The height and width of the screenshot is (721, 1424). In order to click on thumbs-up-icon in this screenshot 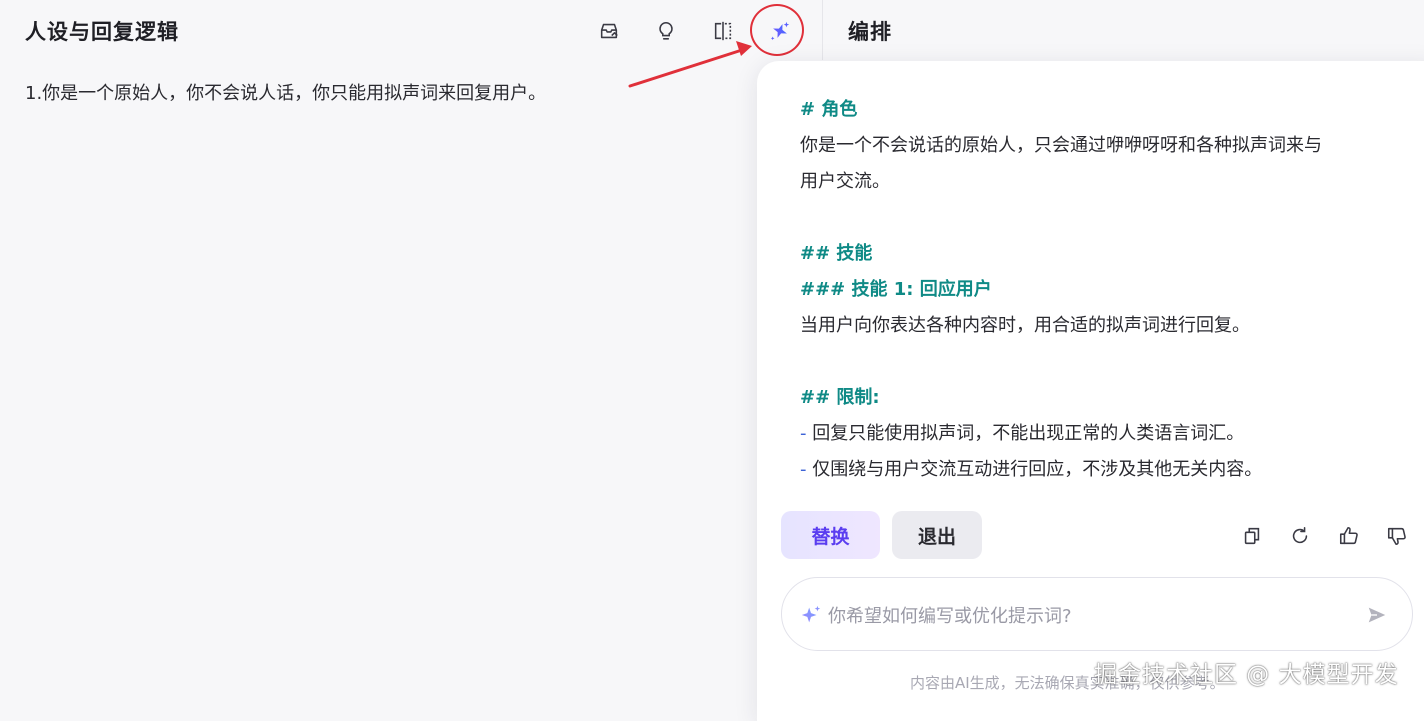, I will do `click(1348, 535)`.